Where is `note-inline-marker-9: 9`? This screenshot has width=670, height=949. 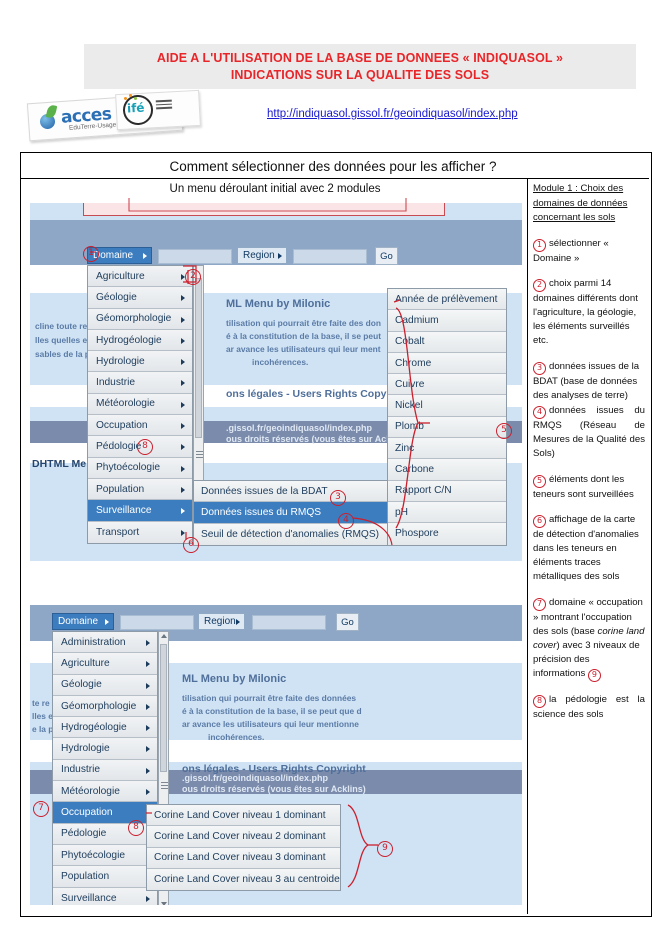
note-inline-marker-9: 9 is located at coordinates (594, 676).